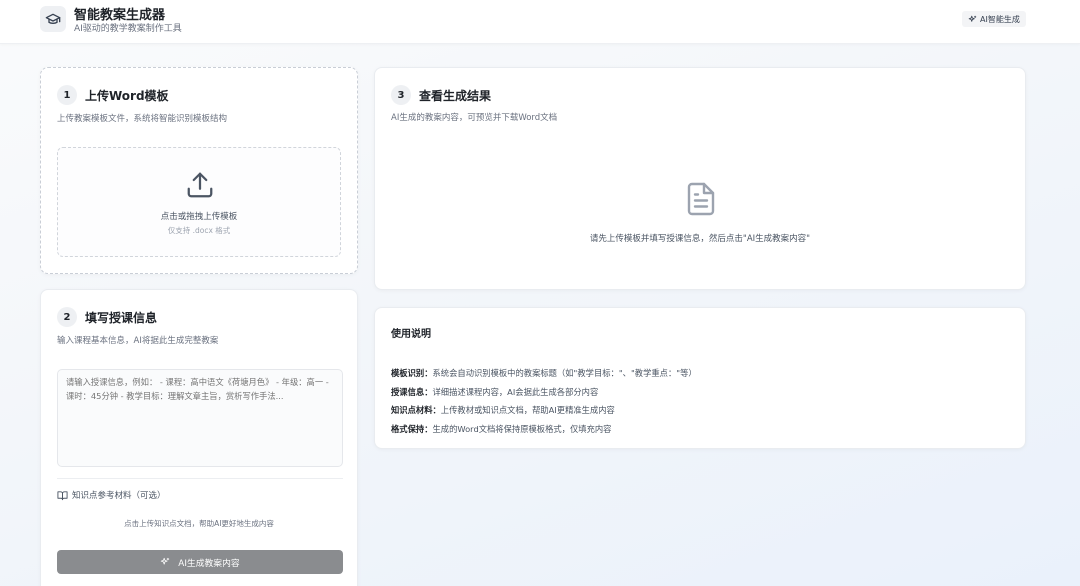  What do you see at coordinates (67, 95) in the screenshot?
I see `step-number: 1` at bounding box center [67, 95].